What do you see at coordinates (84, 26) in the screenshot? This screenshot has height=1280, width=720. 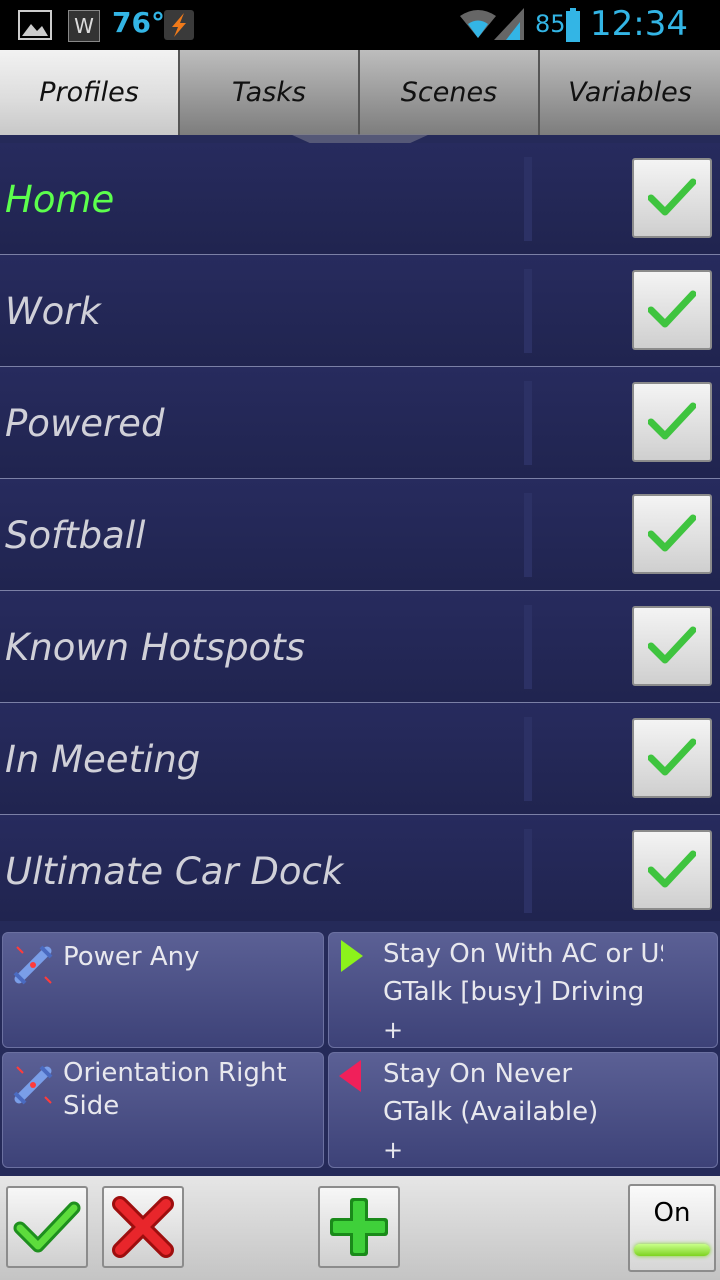 I see `widget-notification-icon: W` at bounding box center [84, 26].